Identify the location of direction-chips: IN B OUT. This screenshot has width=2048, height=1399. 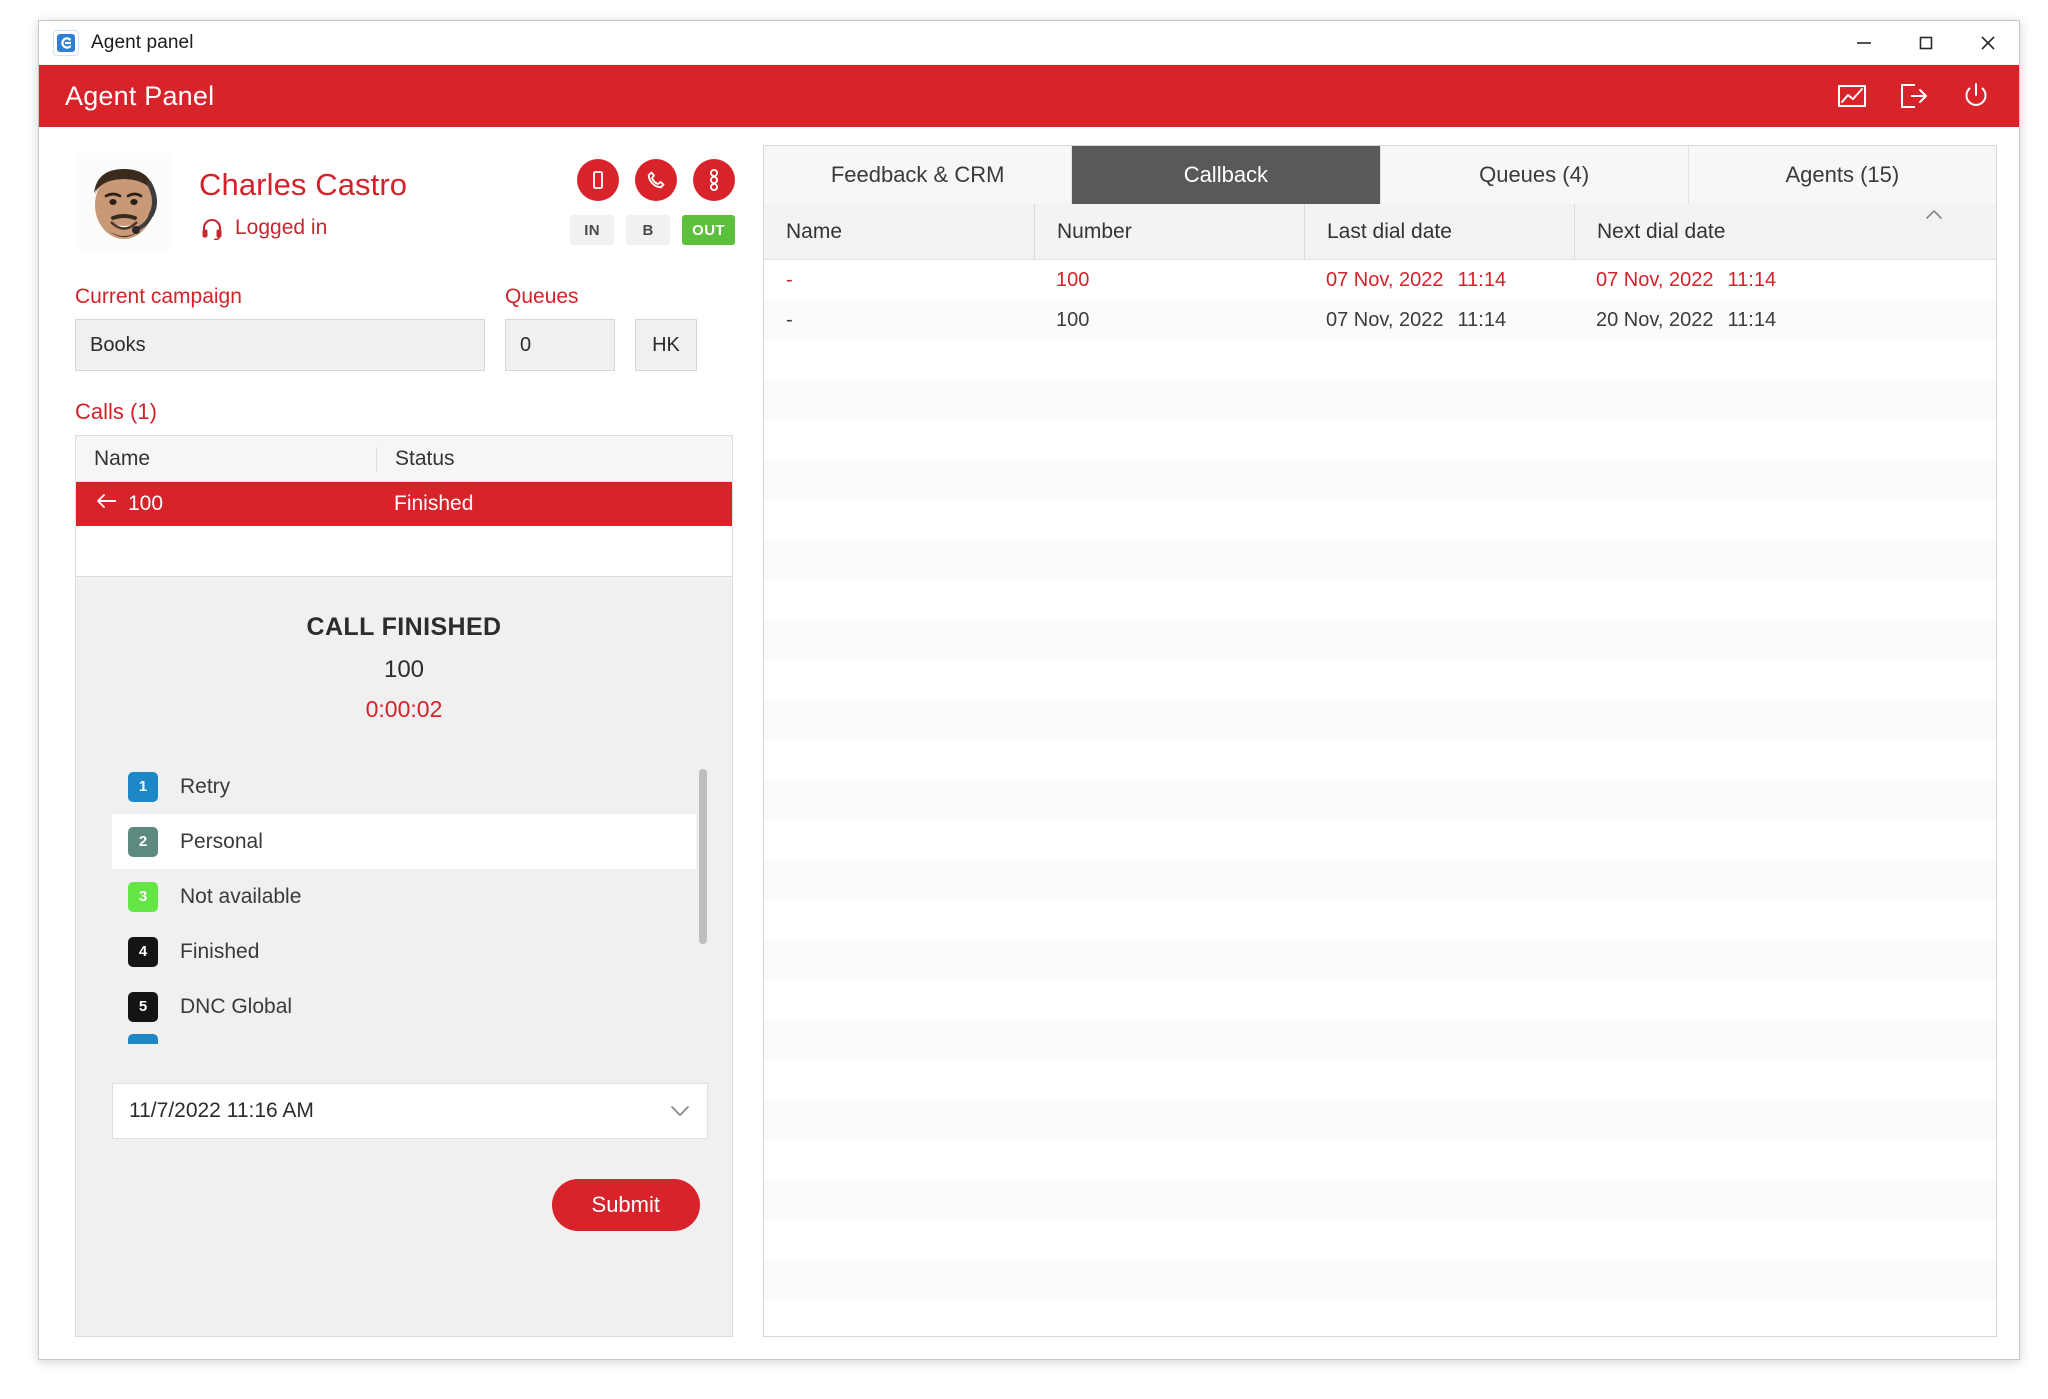
(652, 230).